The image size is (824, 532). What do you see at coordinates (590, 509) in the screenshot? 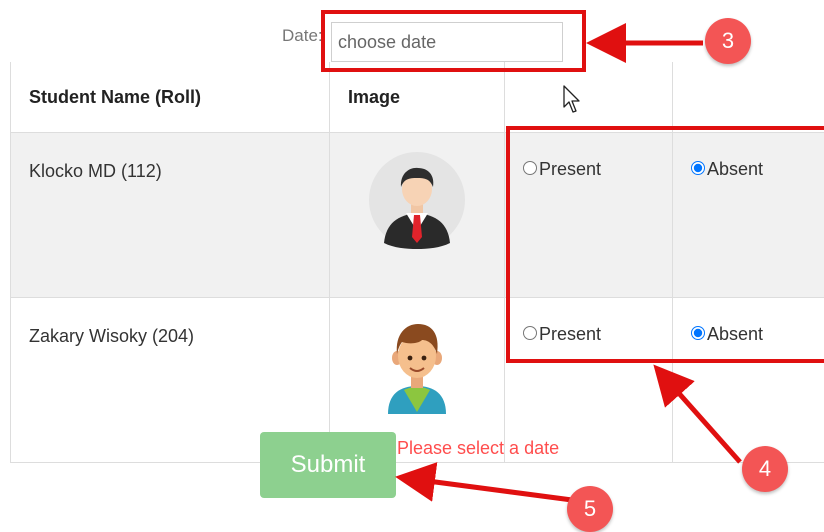
I see `annotation-badge-5: 5` at bounding box center [590, 509].